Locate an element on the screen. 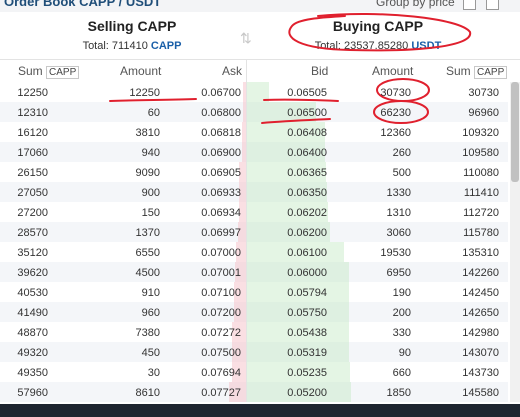  cell-sum: 27200 is located at coordinates (32, 213).